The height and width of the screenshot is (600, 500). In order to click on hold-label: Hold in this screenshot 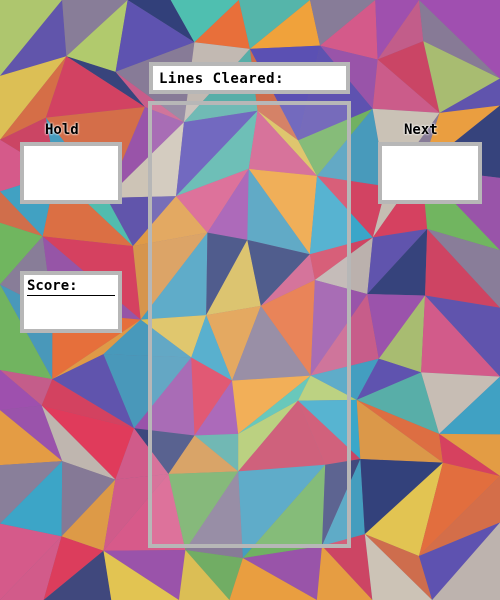, I will do `click(62, 130)`.